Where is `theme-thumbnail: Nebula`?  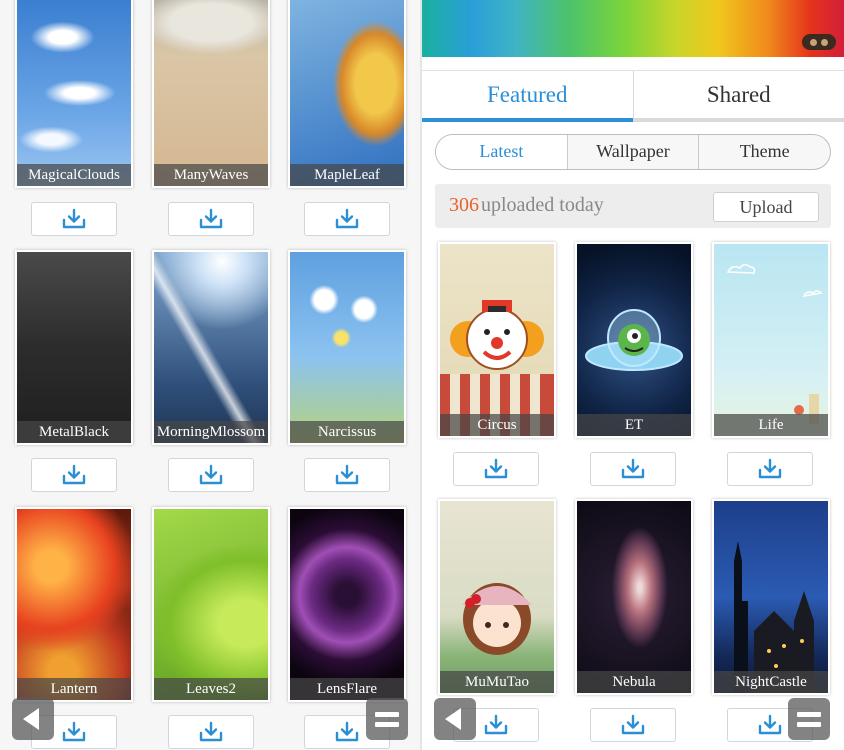
theme-thumbnail: Nebula is located at coordinates (634, 597).